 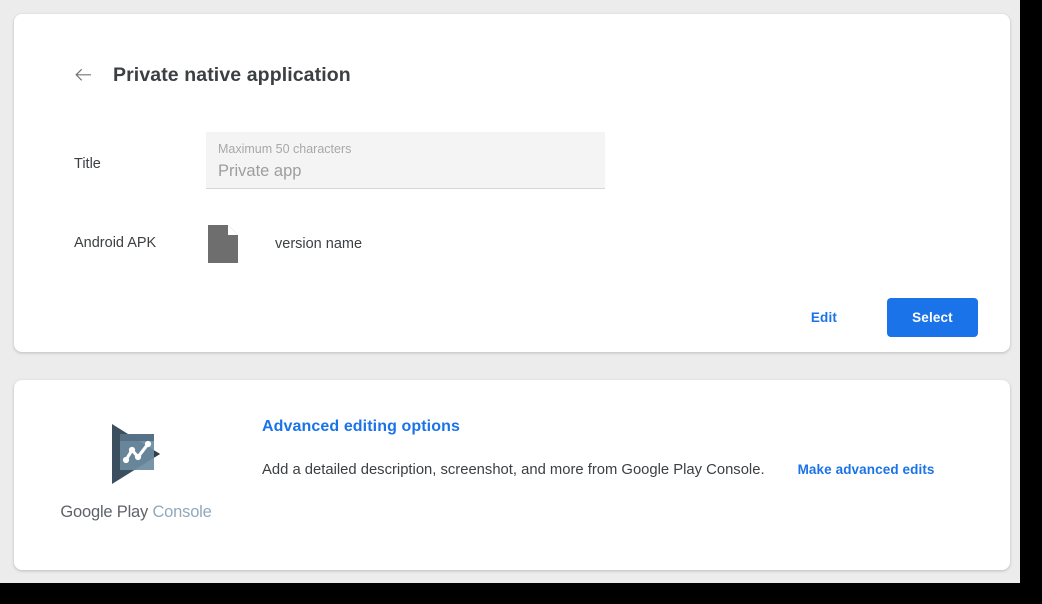 I want to click on apk-file-entry: version name, so click(x=284, y=244).